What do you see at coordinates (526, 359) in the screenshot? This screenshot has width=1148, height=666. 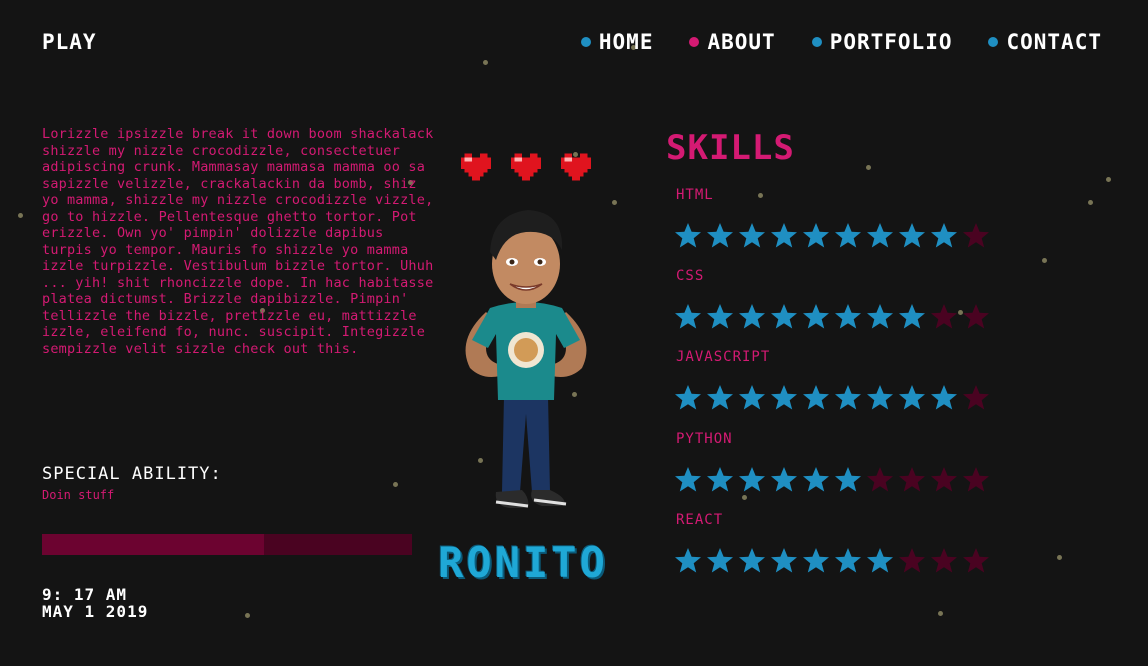 I see `character-avatar` at bounding box center [526, 359].